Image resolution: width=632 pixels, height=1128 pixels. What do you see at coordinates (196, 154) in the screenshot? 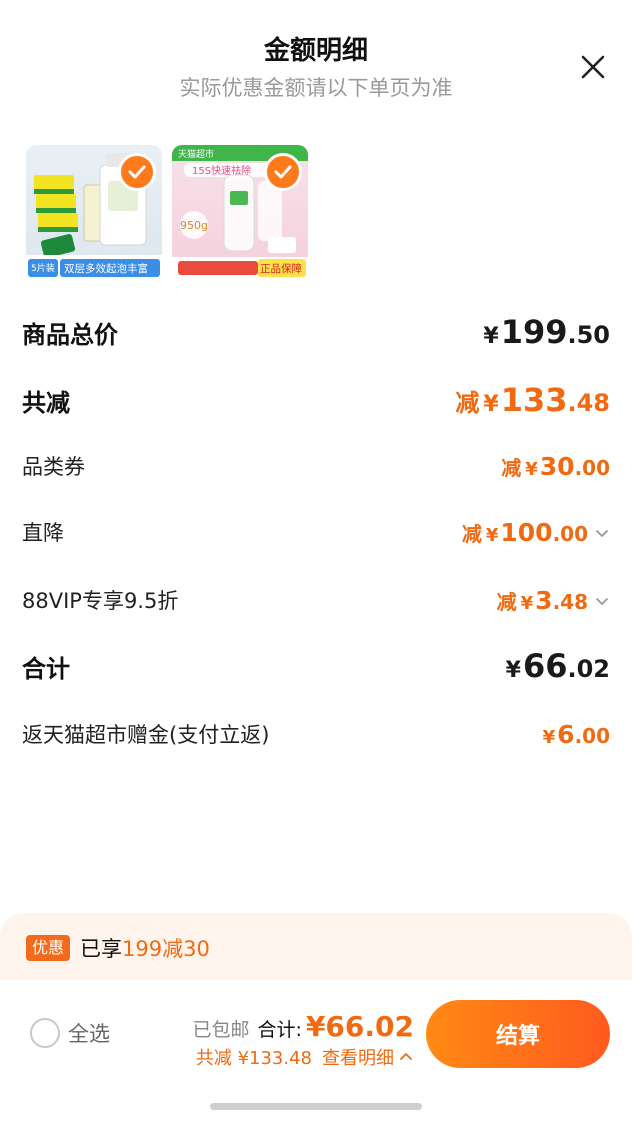
I see `thumb2-top-text: 天猫超市` at bounding box center [196, 154].